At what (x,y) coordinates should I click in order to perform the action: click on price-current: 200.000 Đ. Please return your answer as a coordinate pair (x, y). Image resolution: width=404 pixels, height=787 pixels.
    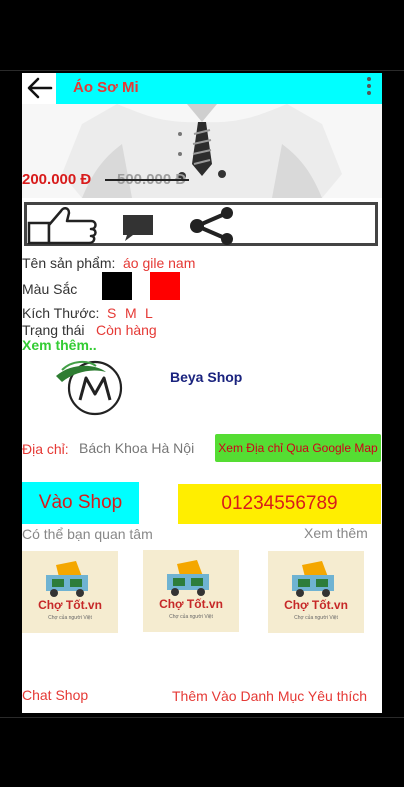
    Looking at the image, I should click on (57, 179).